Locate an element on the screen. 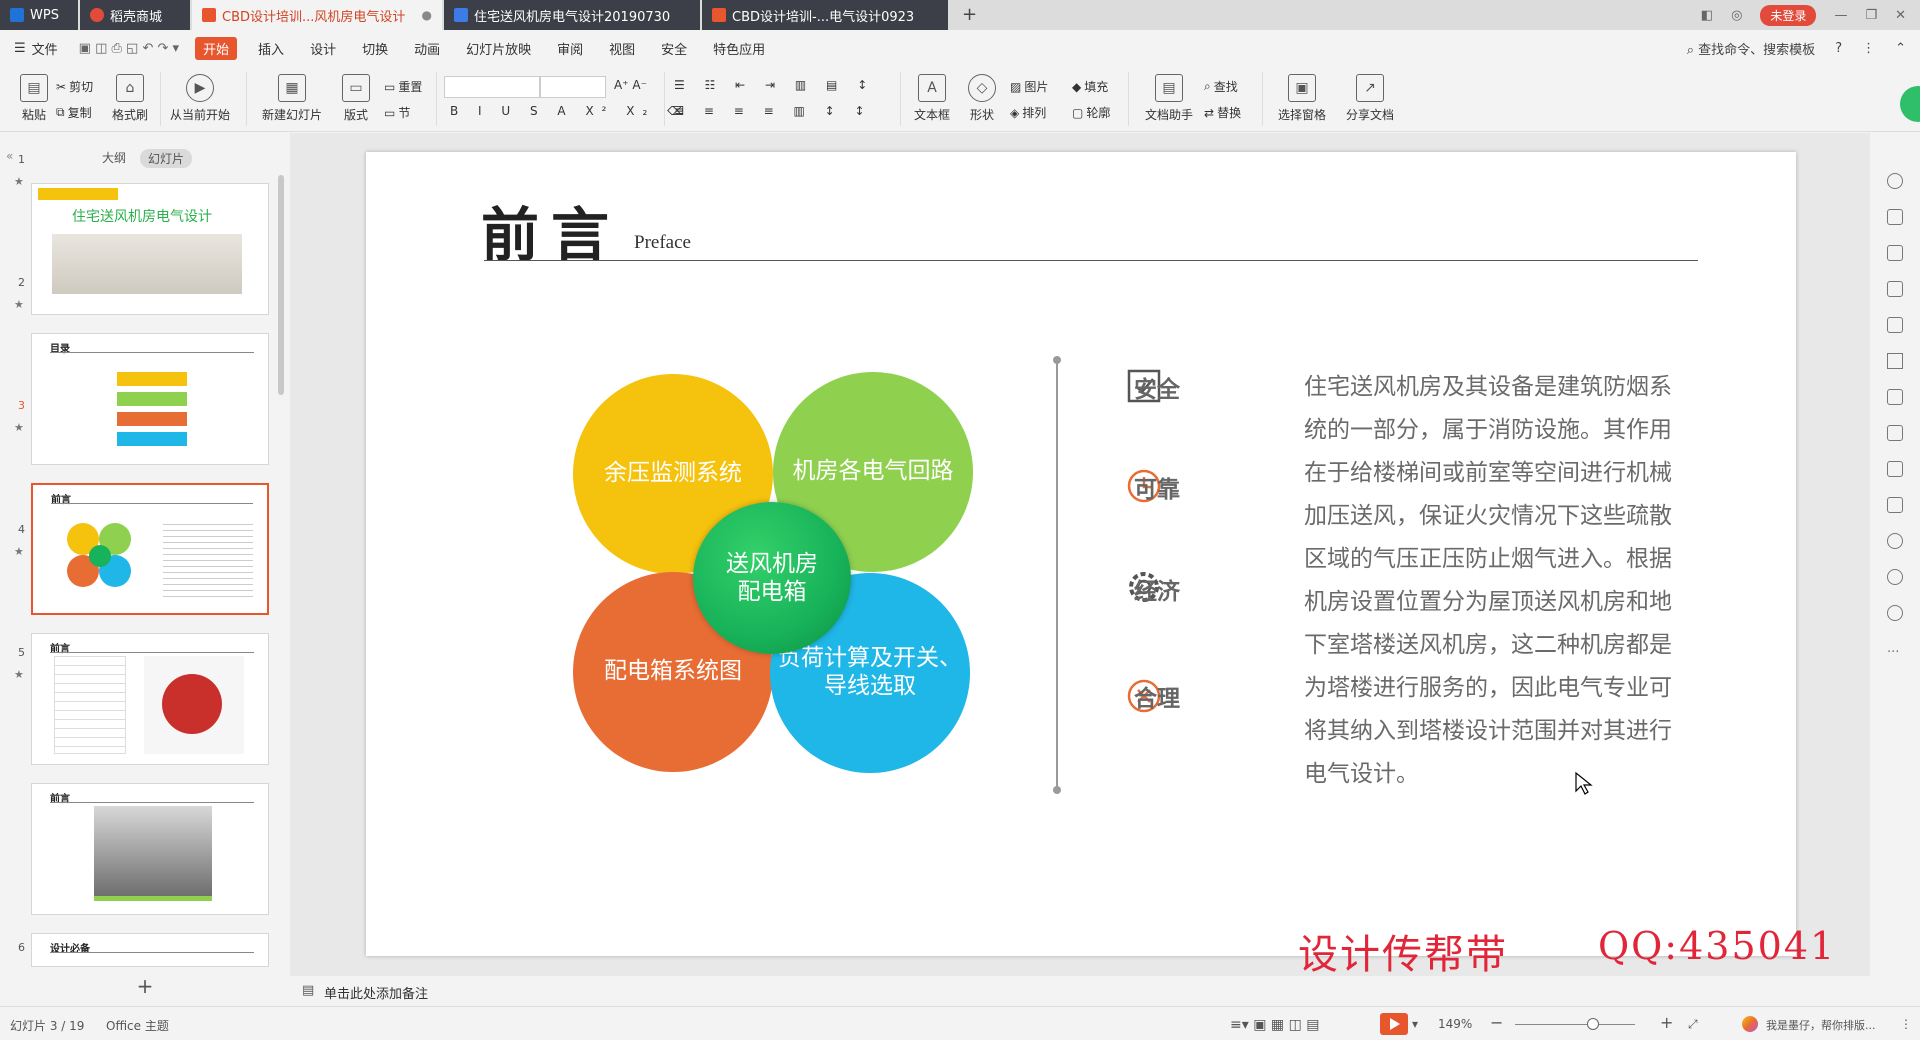 Image resolution: width=1920 pixels, height=1040 pixels. speaker-icon is located at coordinates (1895, 505).